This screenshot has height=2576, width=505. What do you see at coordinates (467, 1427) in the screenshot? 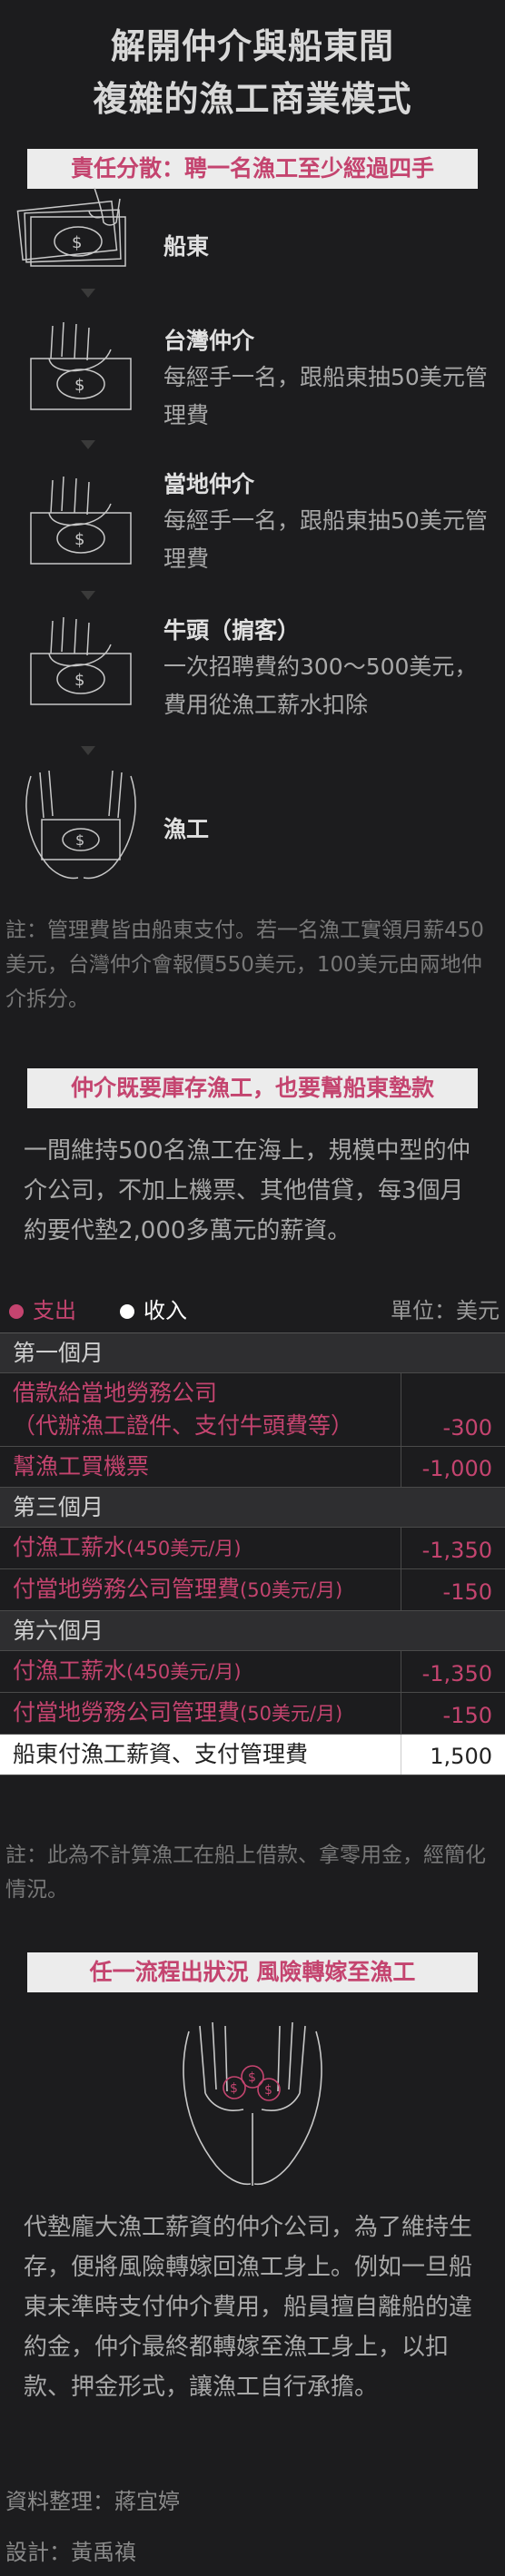
I see `row-amount: -300` at bounding box center [467, 1427].